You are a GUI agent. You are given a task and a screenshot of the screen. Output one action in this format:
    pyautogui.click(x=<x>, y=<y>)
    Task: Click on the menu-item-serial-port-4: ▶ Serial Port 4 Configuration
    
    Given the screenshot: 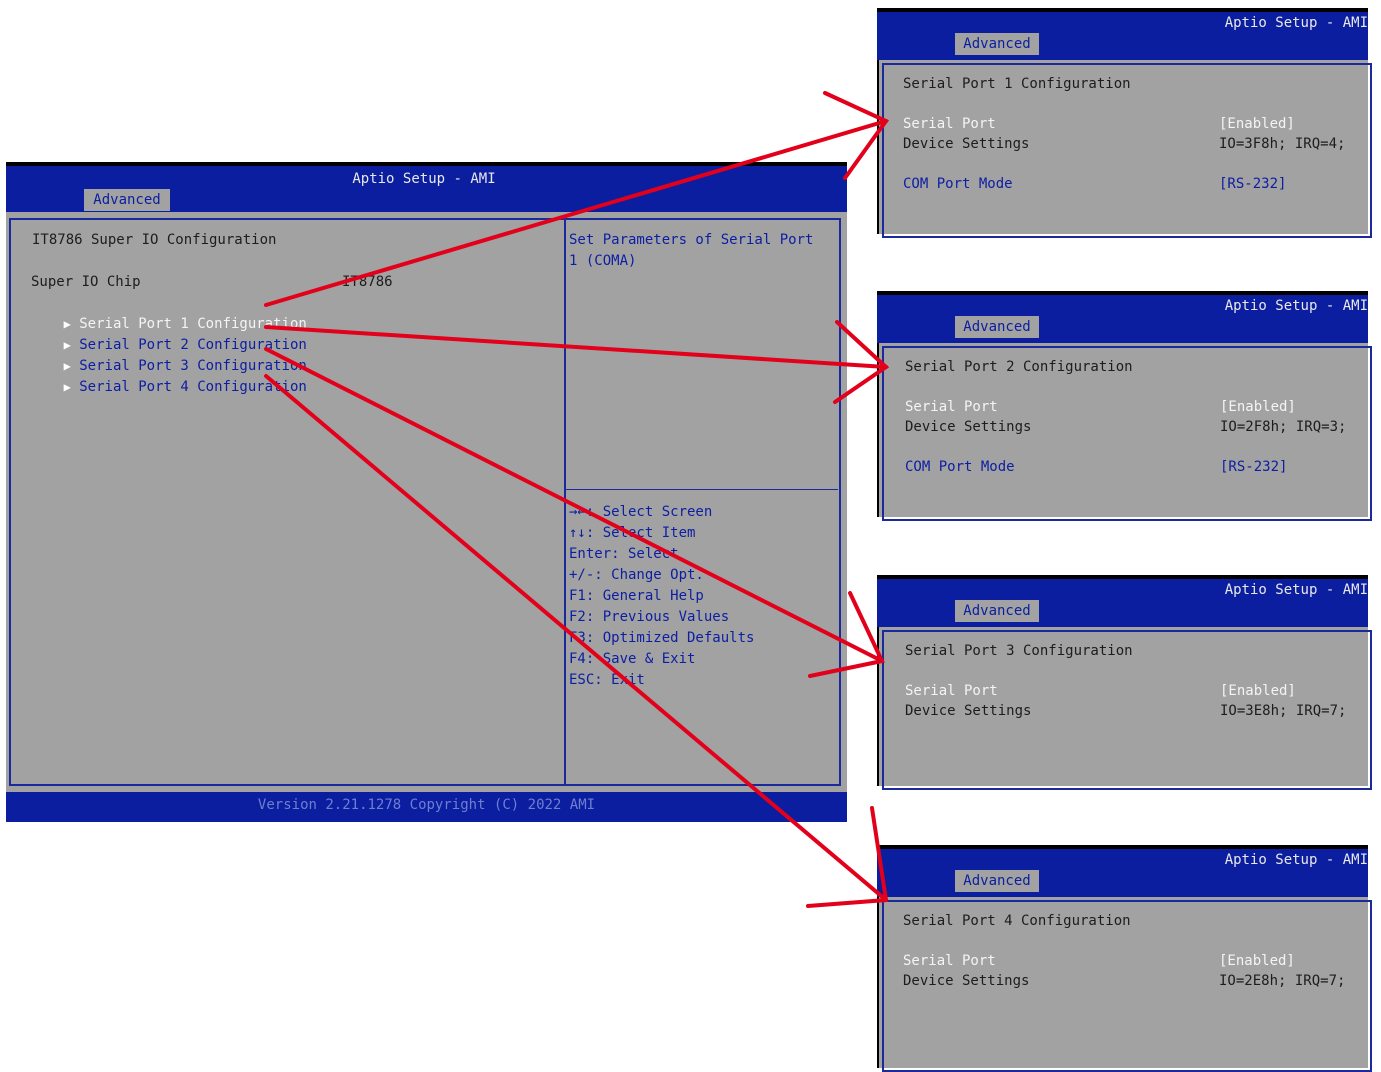 What is the action you would take?
    pyautogui.click(x=160, y=387)
    